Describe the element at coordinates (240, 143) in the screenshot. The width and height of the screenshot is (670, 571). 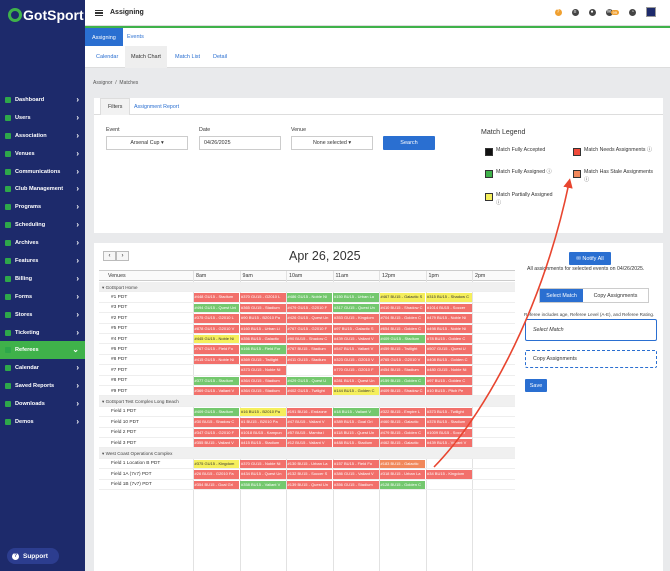
I see `date-field: 04/26/2025` at that location.